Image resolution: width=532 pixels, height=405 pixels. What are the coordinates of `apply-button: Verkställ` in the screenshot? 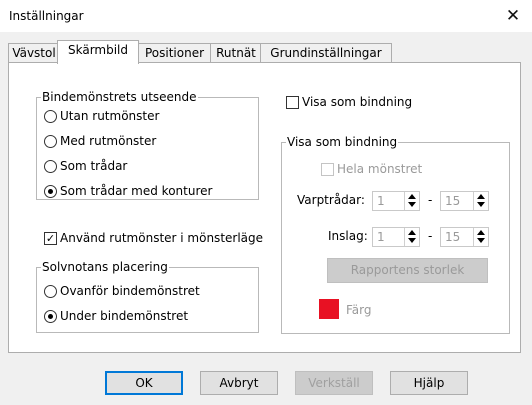 It's located at (334, 383).